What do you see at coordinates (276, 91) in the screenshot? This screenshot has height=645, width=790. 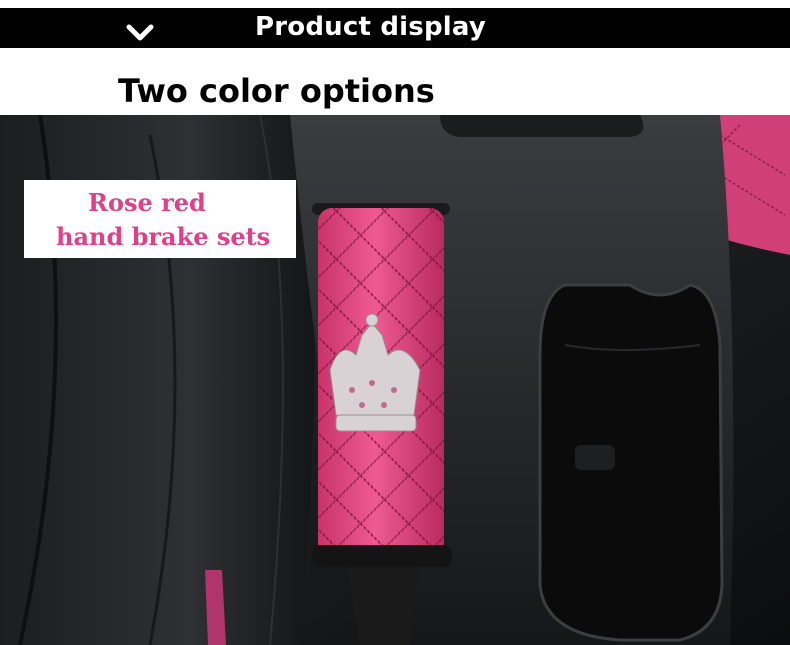 I see `section-subtitle: Two color options` at bounding box center [276, 91].